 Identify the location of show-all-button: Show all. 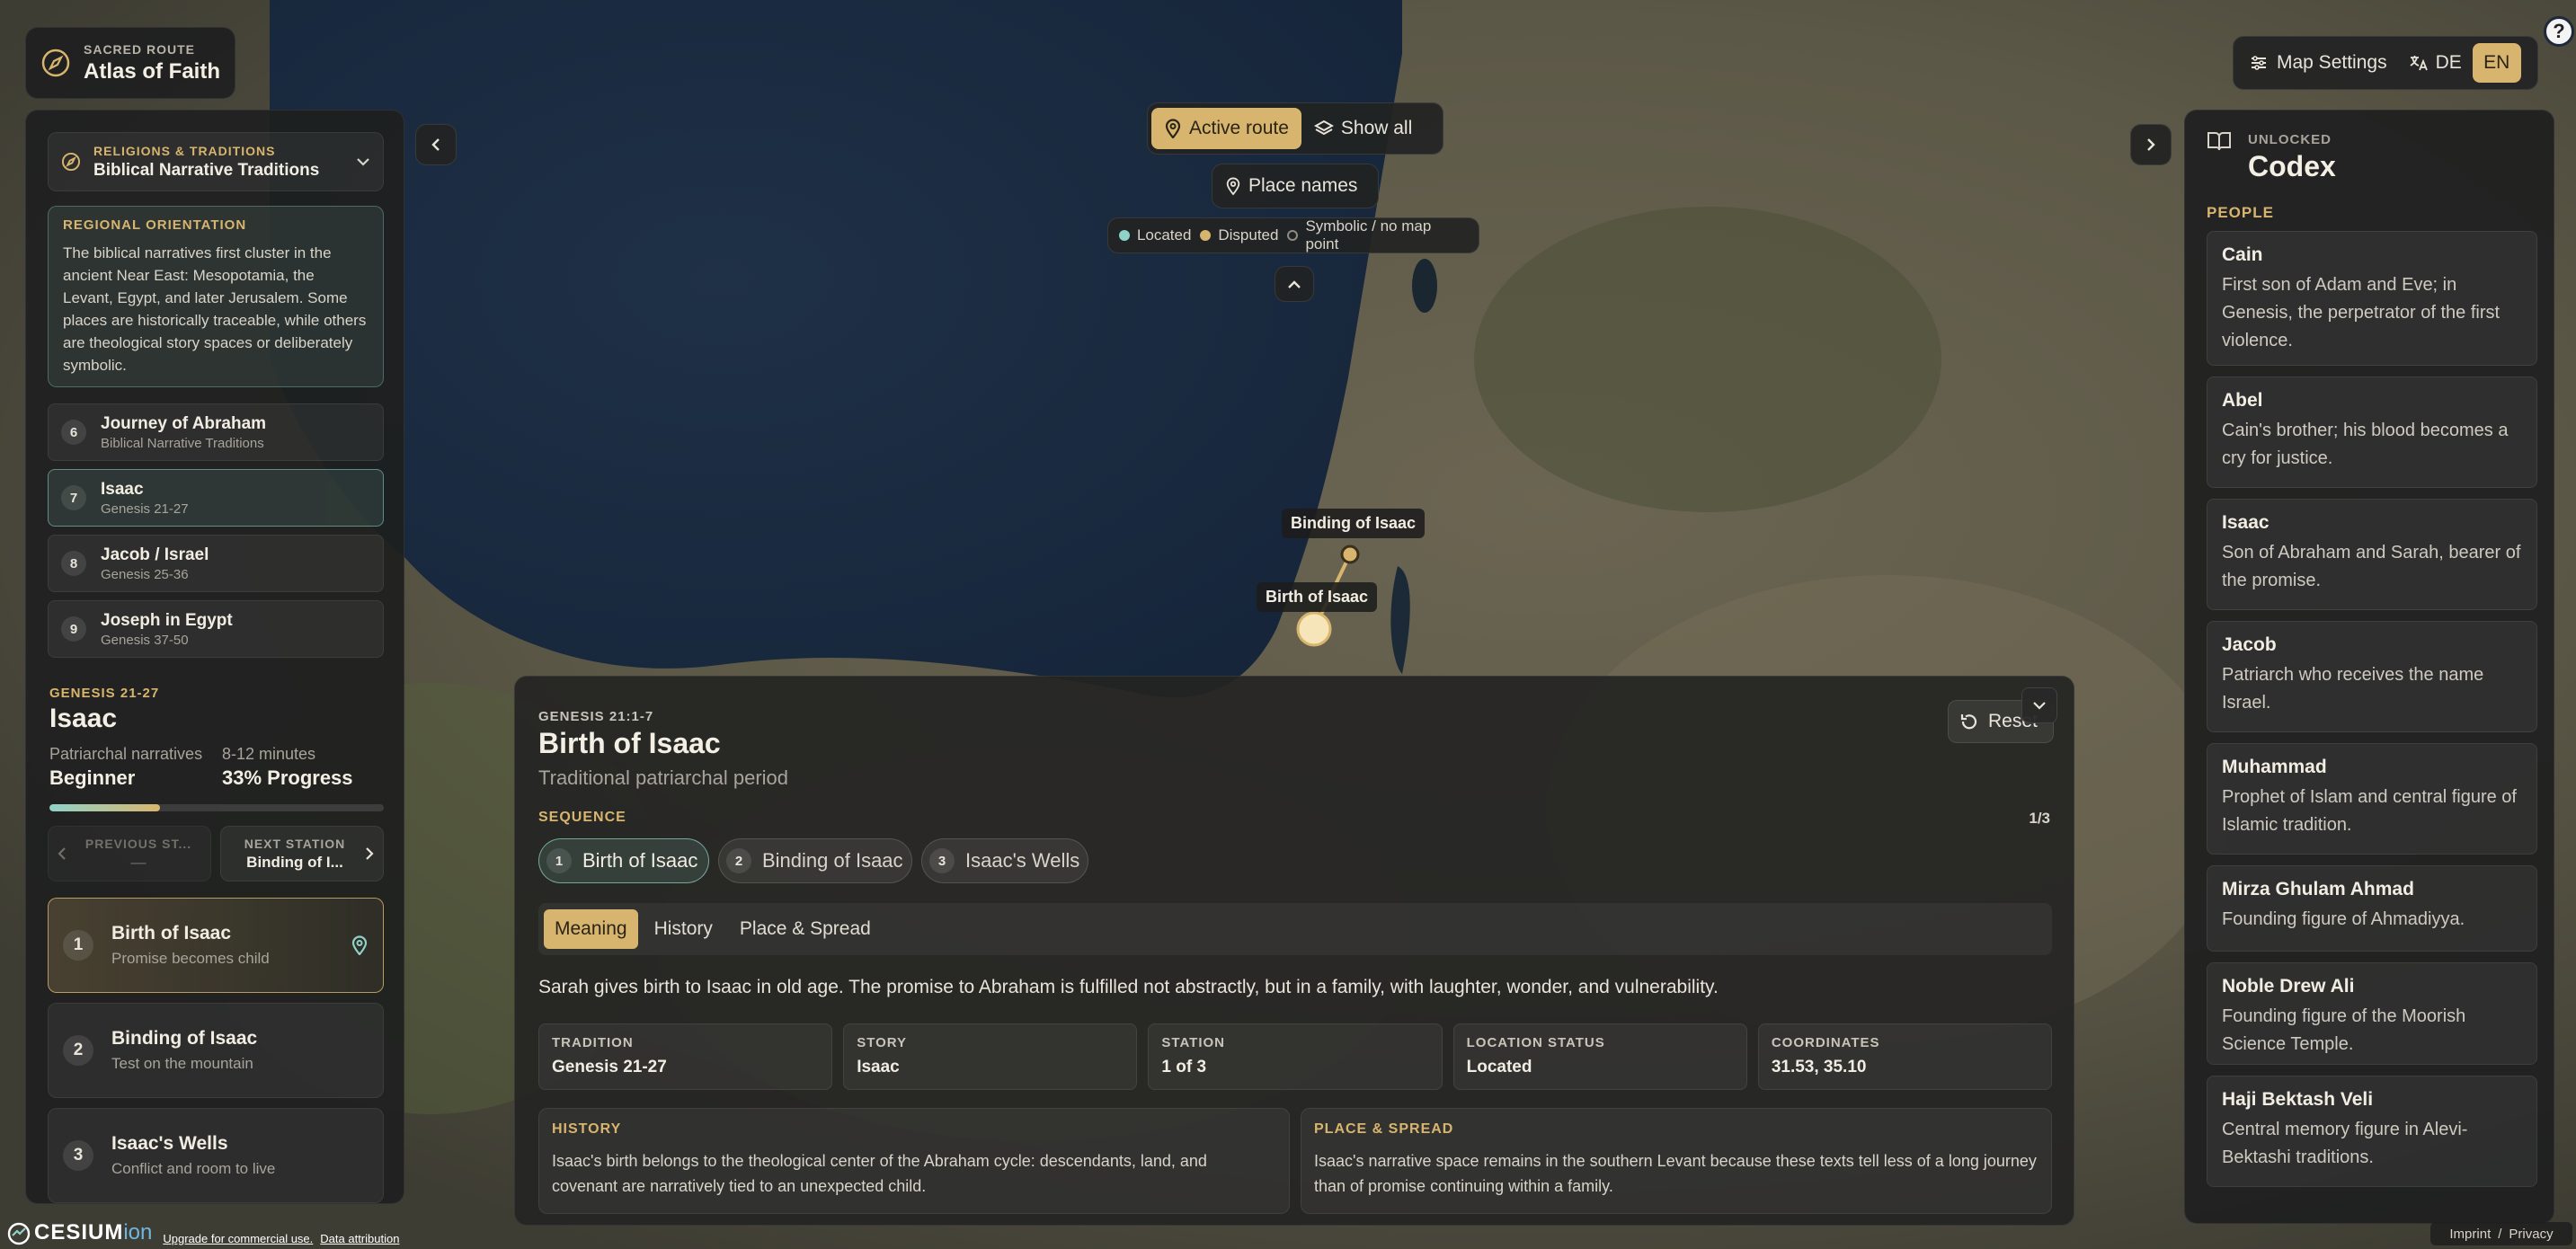
(1363, 128).